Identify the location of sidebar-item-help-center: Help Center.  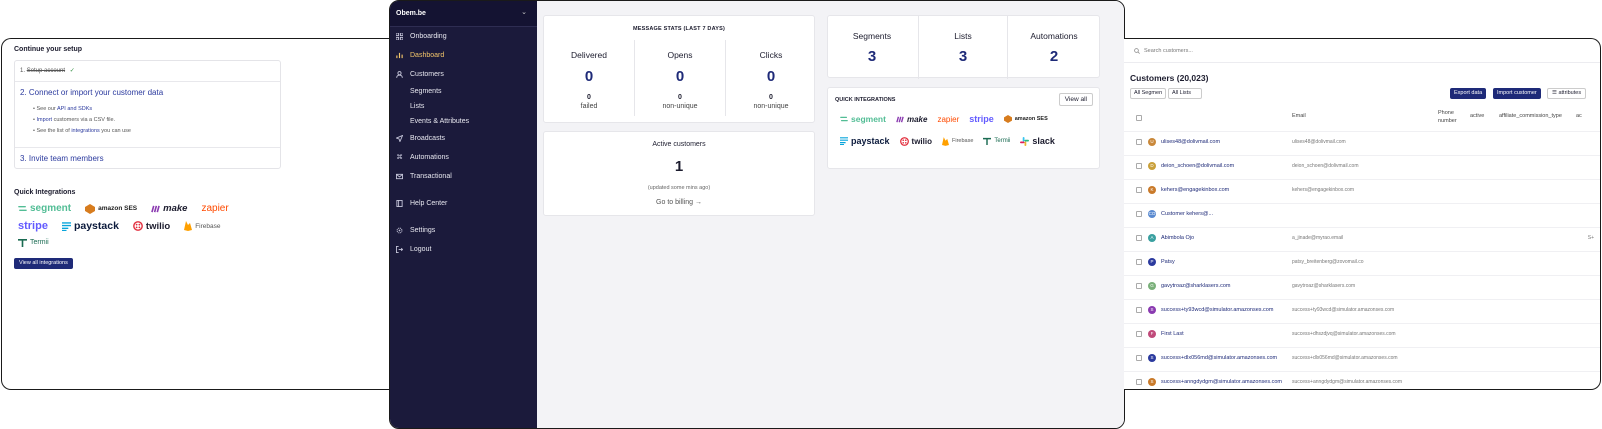
(421, 203).